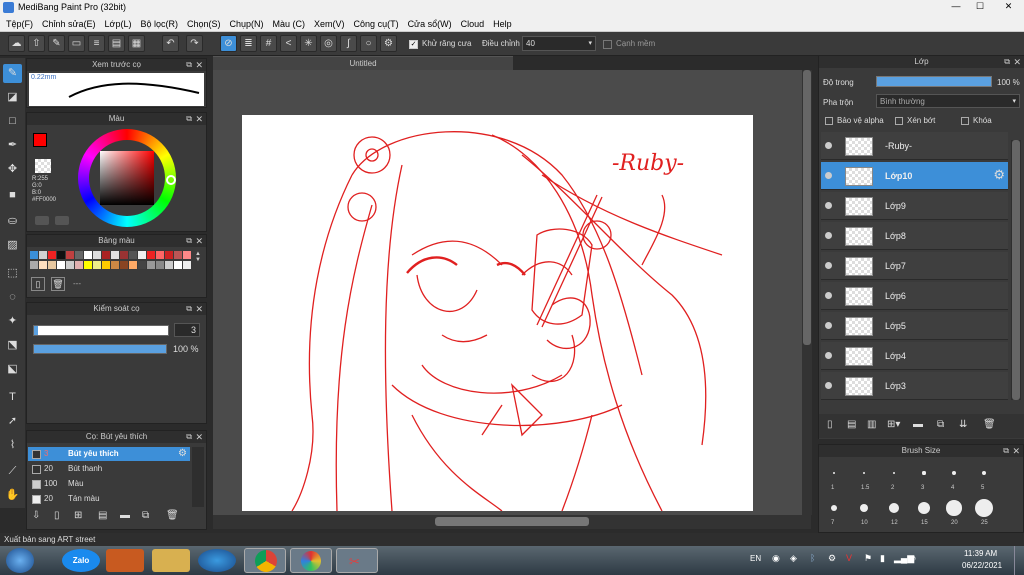 Image resolution: width=1024 pixels, height=575 pixels. Describe the element at coordinates (42, 220) in the screenshot. I see `color-mode-button` at that location.